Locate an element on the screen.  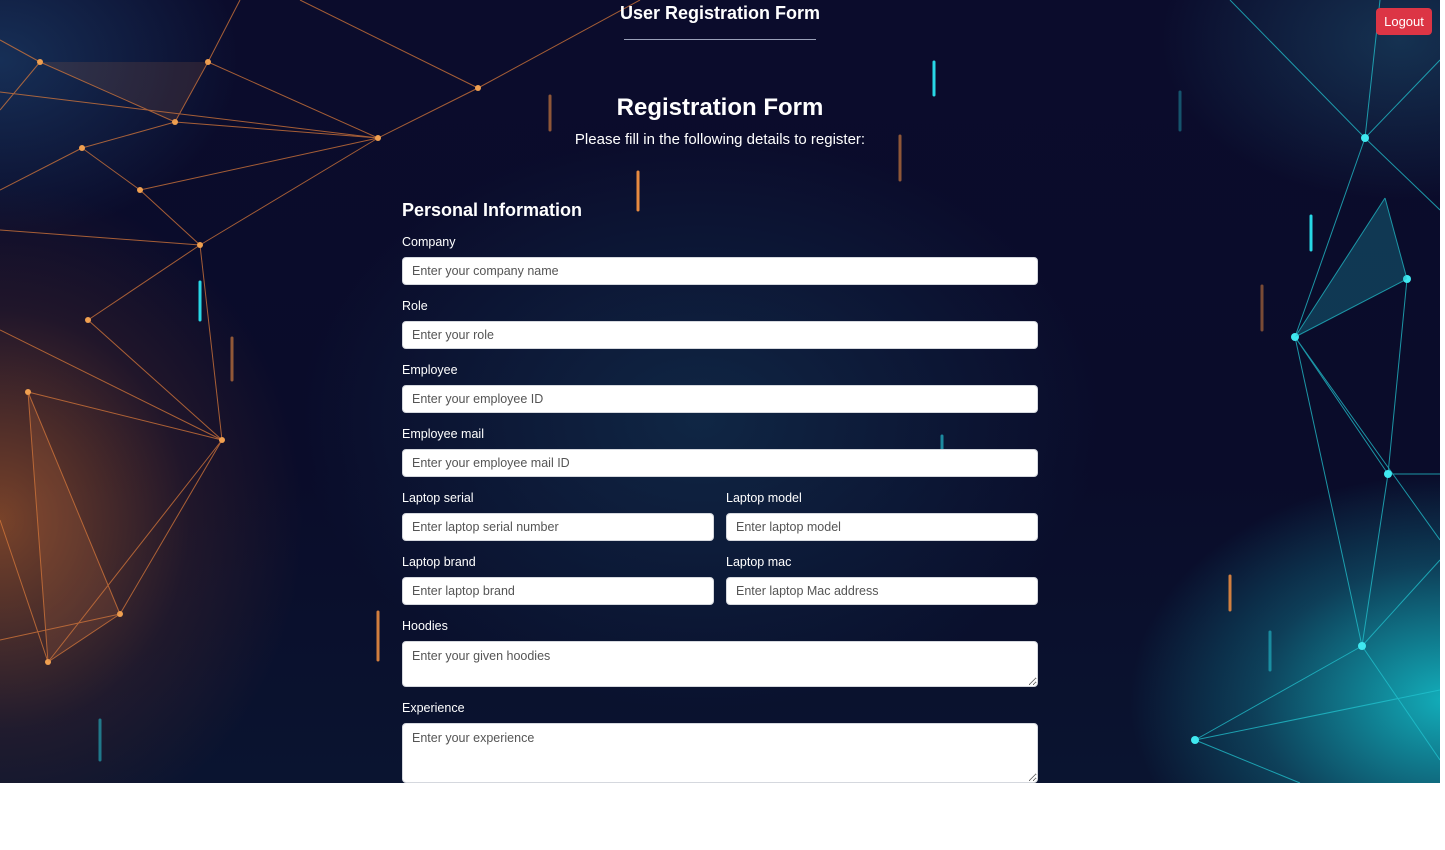
experience-label: Experience is located at coordinates (433, 708).